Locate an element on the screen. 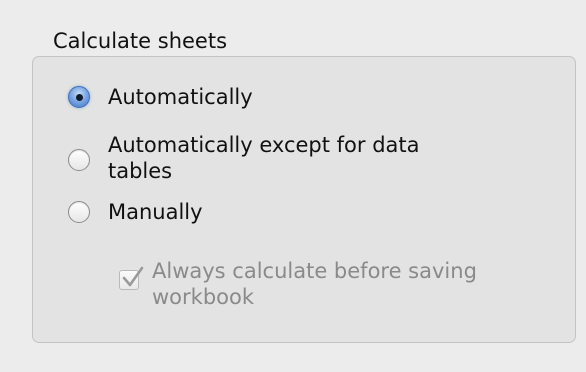 The width and height of the screenshot is (586, 372). radio-option-except-data-tables: Automatically except for data tables is located at coordinates (268, 158).